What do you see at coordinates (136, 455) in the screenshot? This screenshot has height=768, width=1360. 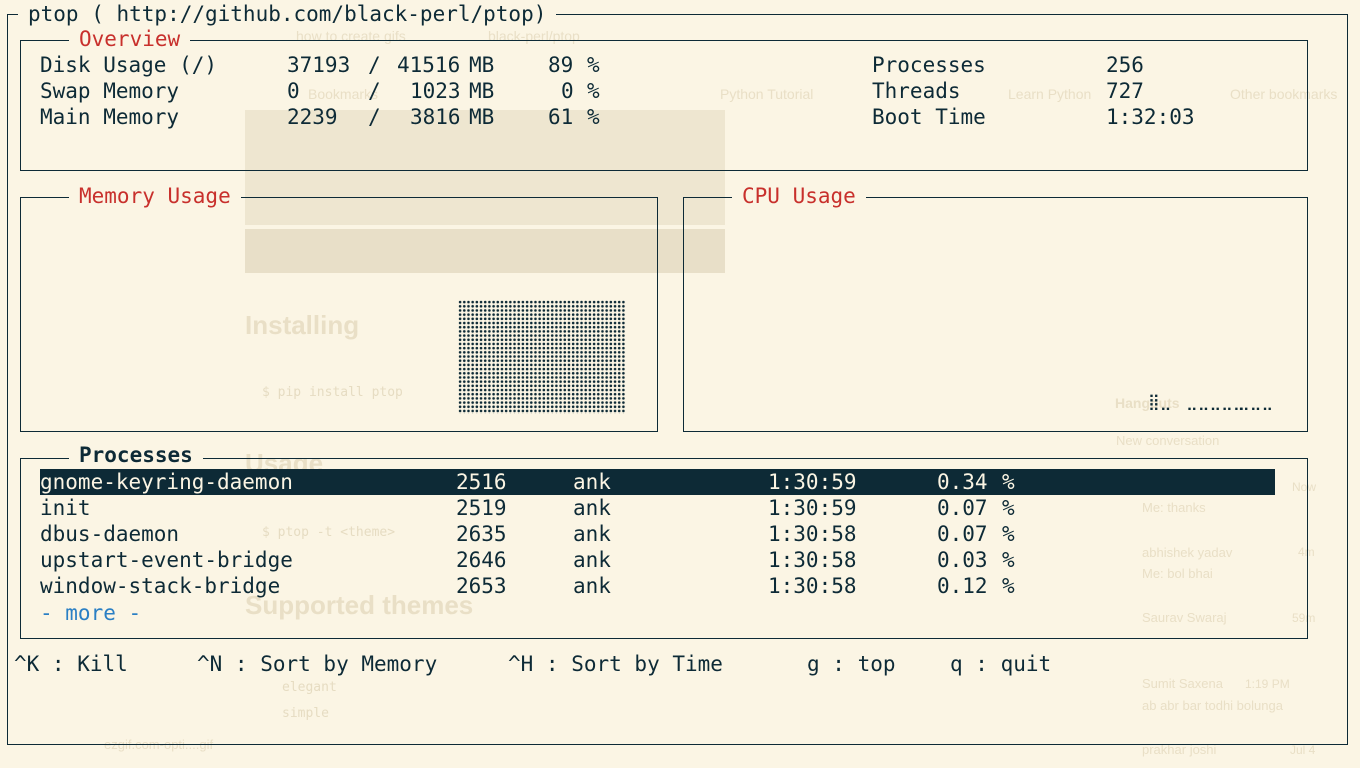 I see `processes-title: Processes` at bounding box center [136, 455].